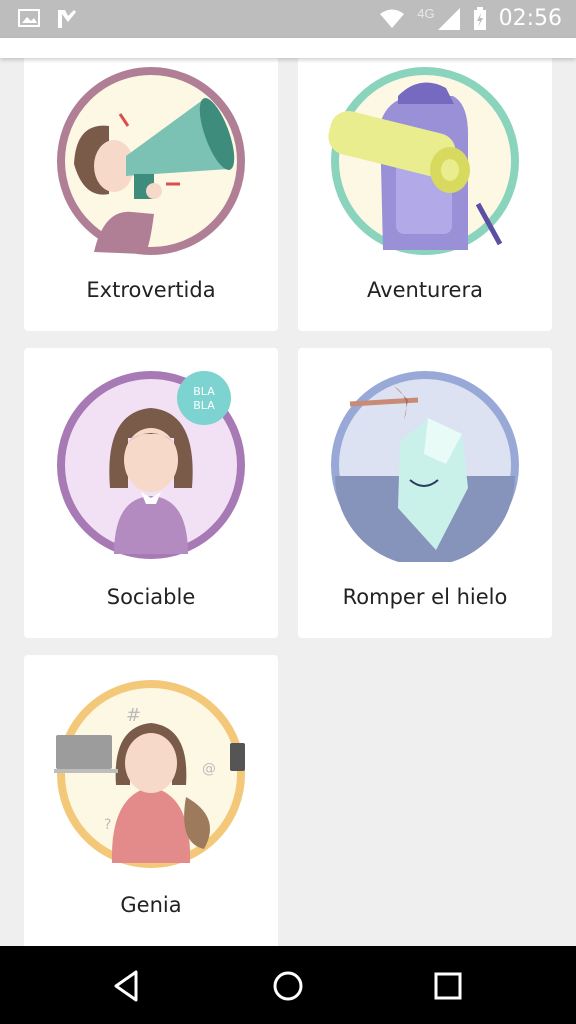 Image resolution: width=576 pixels, height=1024 pixels. Describe the element at coordinates (425, 597) in the screenshot. I see `badge-label: Romper el hielo` at that location.